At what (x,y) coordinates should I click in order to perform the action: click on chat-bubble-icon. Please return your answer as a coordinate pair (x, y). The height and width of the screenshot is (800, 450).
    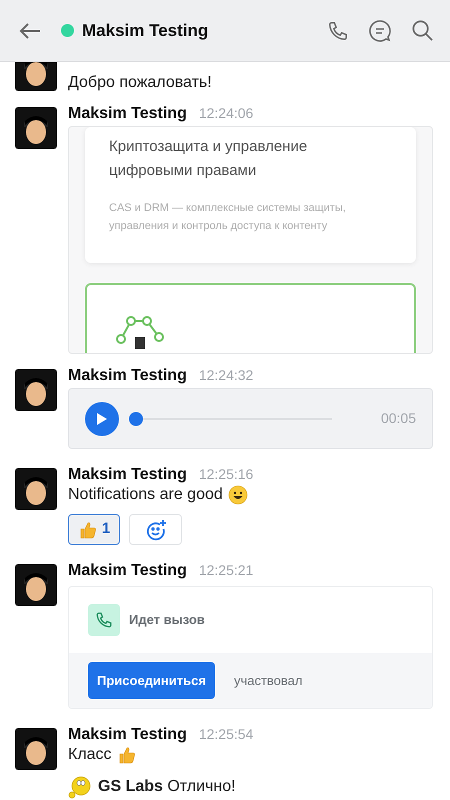
    Looking at the image, I should click on (380, 30).